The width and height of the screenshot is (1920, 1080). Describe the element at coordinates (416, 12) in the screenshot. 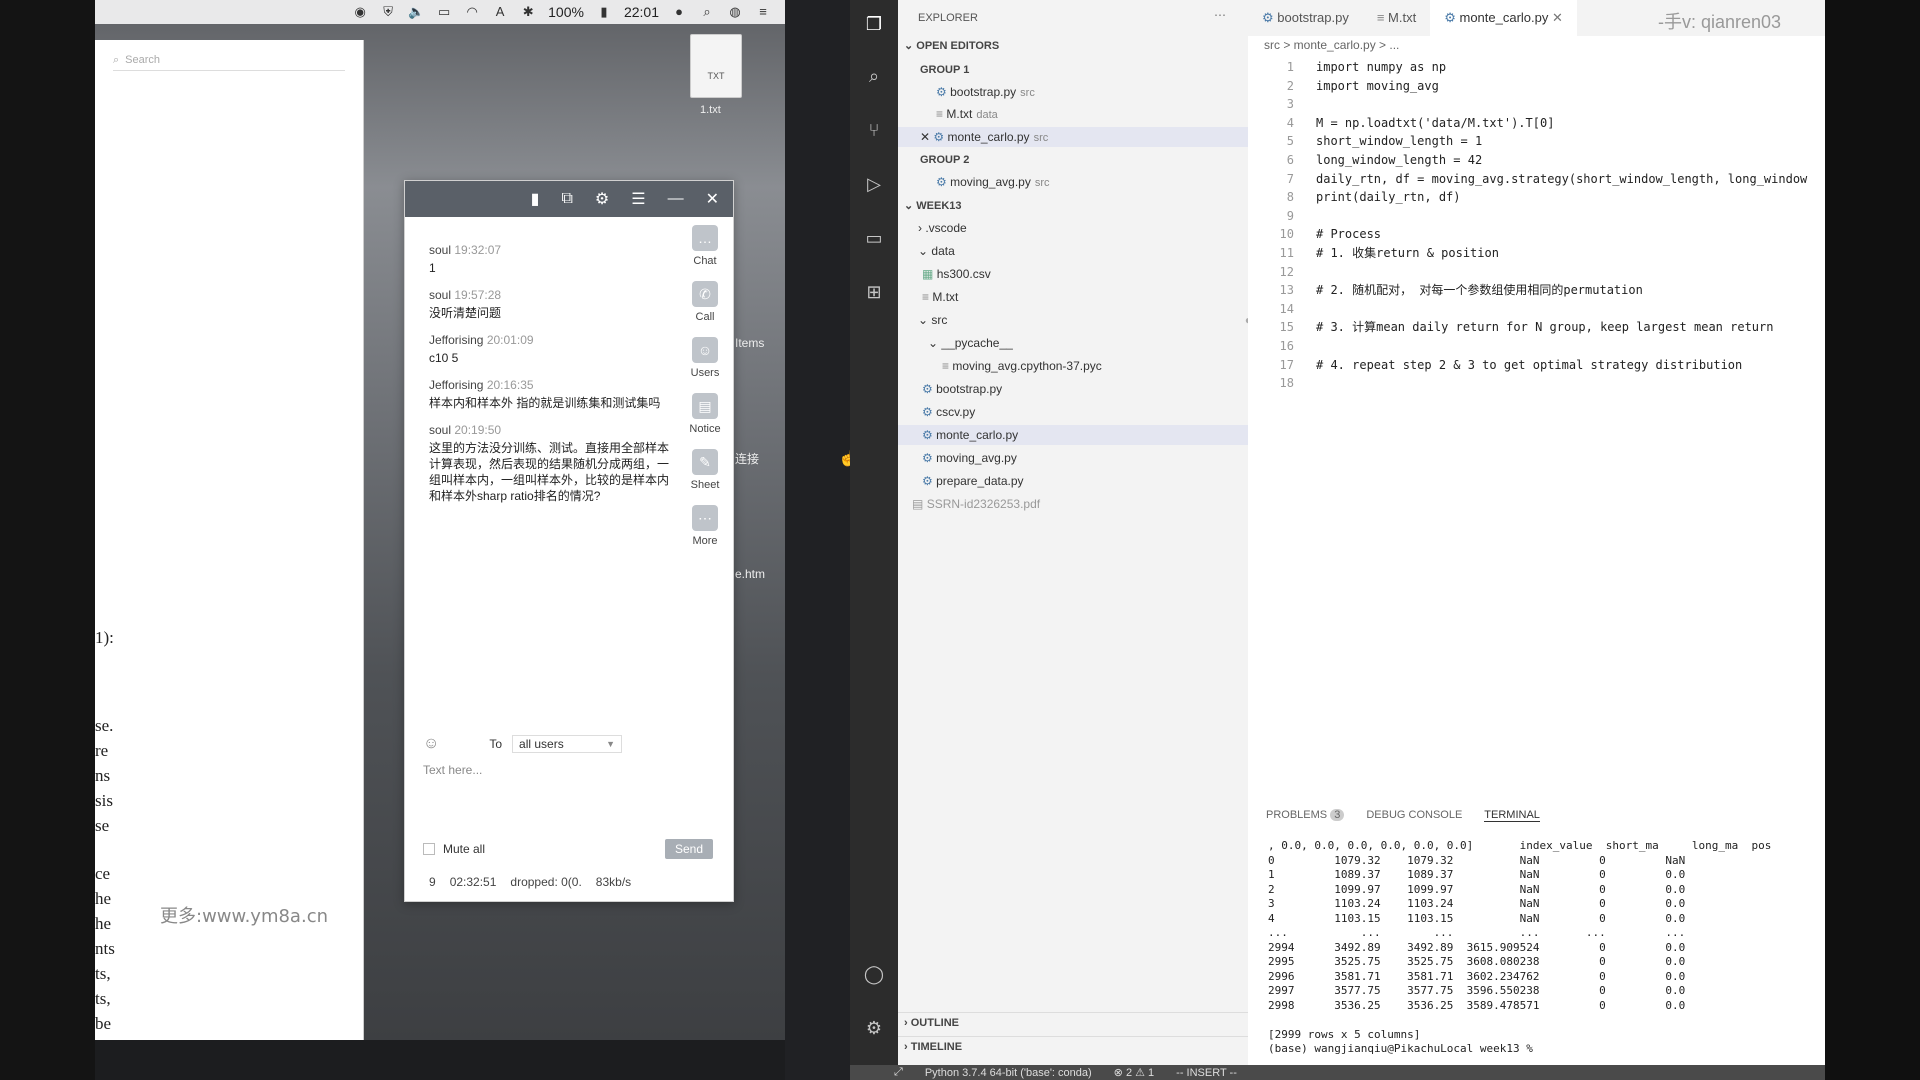

I see `volume-icon: 🔈` at that location.